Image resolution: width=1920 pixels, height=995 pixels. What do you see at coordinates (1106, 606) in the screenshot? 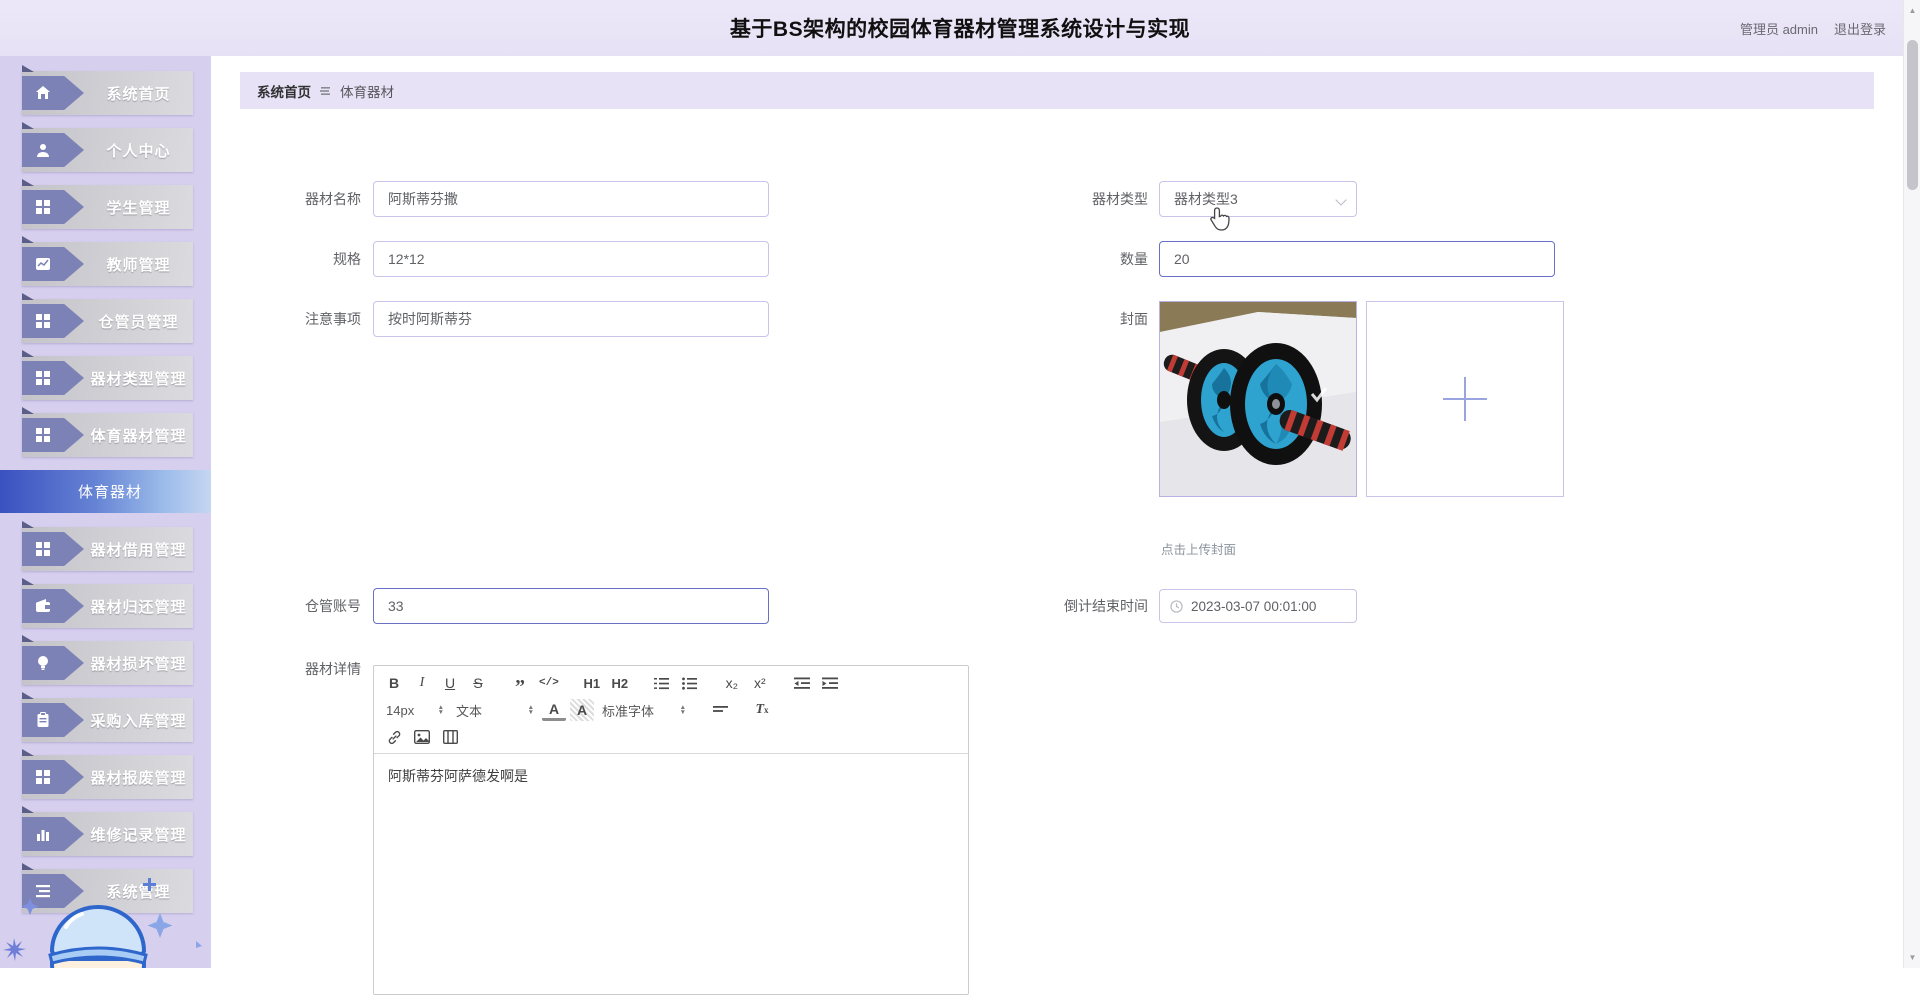
I see `countdown-end-label: 倒计结束时间` at bounding box center [1106, 606].